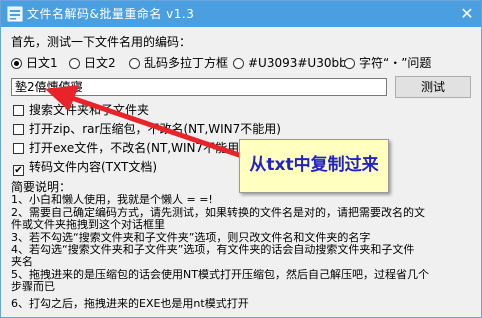  Describe the element at coordinates (100, 63) in the screenshot. I see `radio-label: 日文2` at that location.